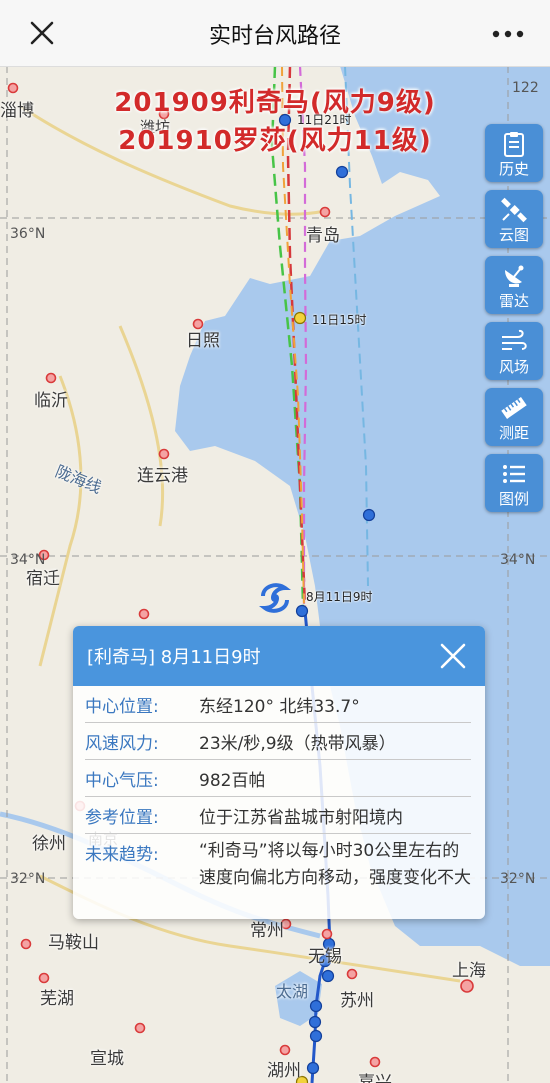 This screenshot has height=1083, width=550. What do you see at coordinates (122, 855) in the screenshot?
I see `popup-key: 未来趋势:` at bounding box center [122, 855].